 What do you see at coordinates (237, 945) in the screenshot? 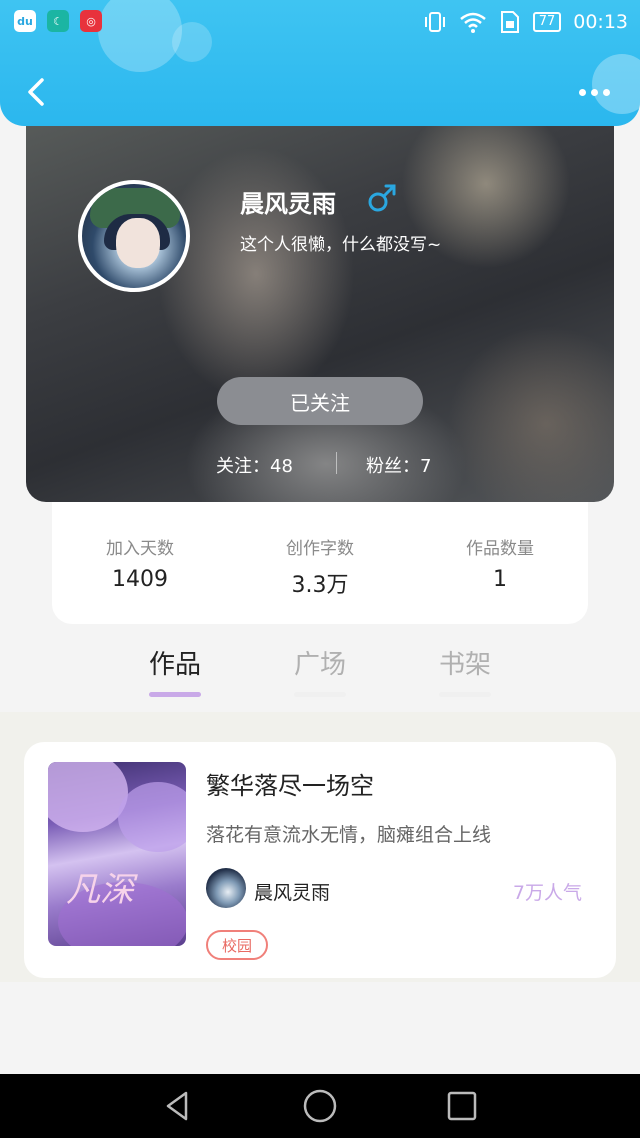
I see `genre-tag: 校园` at bounding box center [237, 945].